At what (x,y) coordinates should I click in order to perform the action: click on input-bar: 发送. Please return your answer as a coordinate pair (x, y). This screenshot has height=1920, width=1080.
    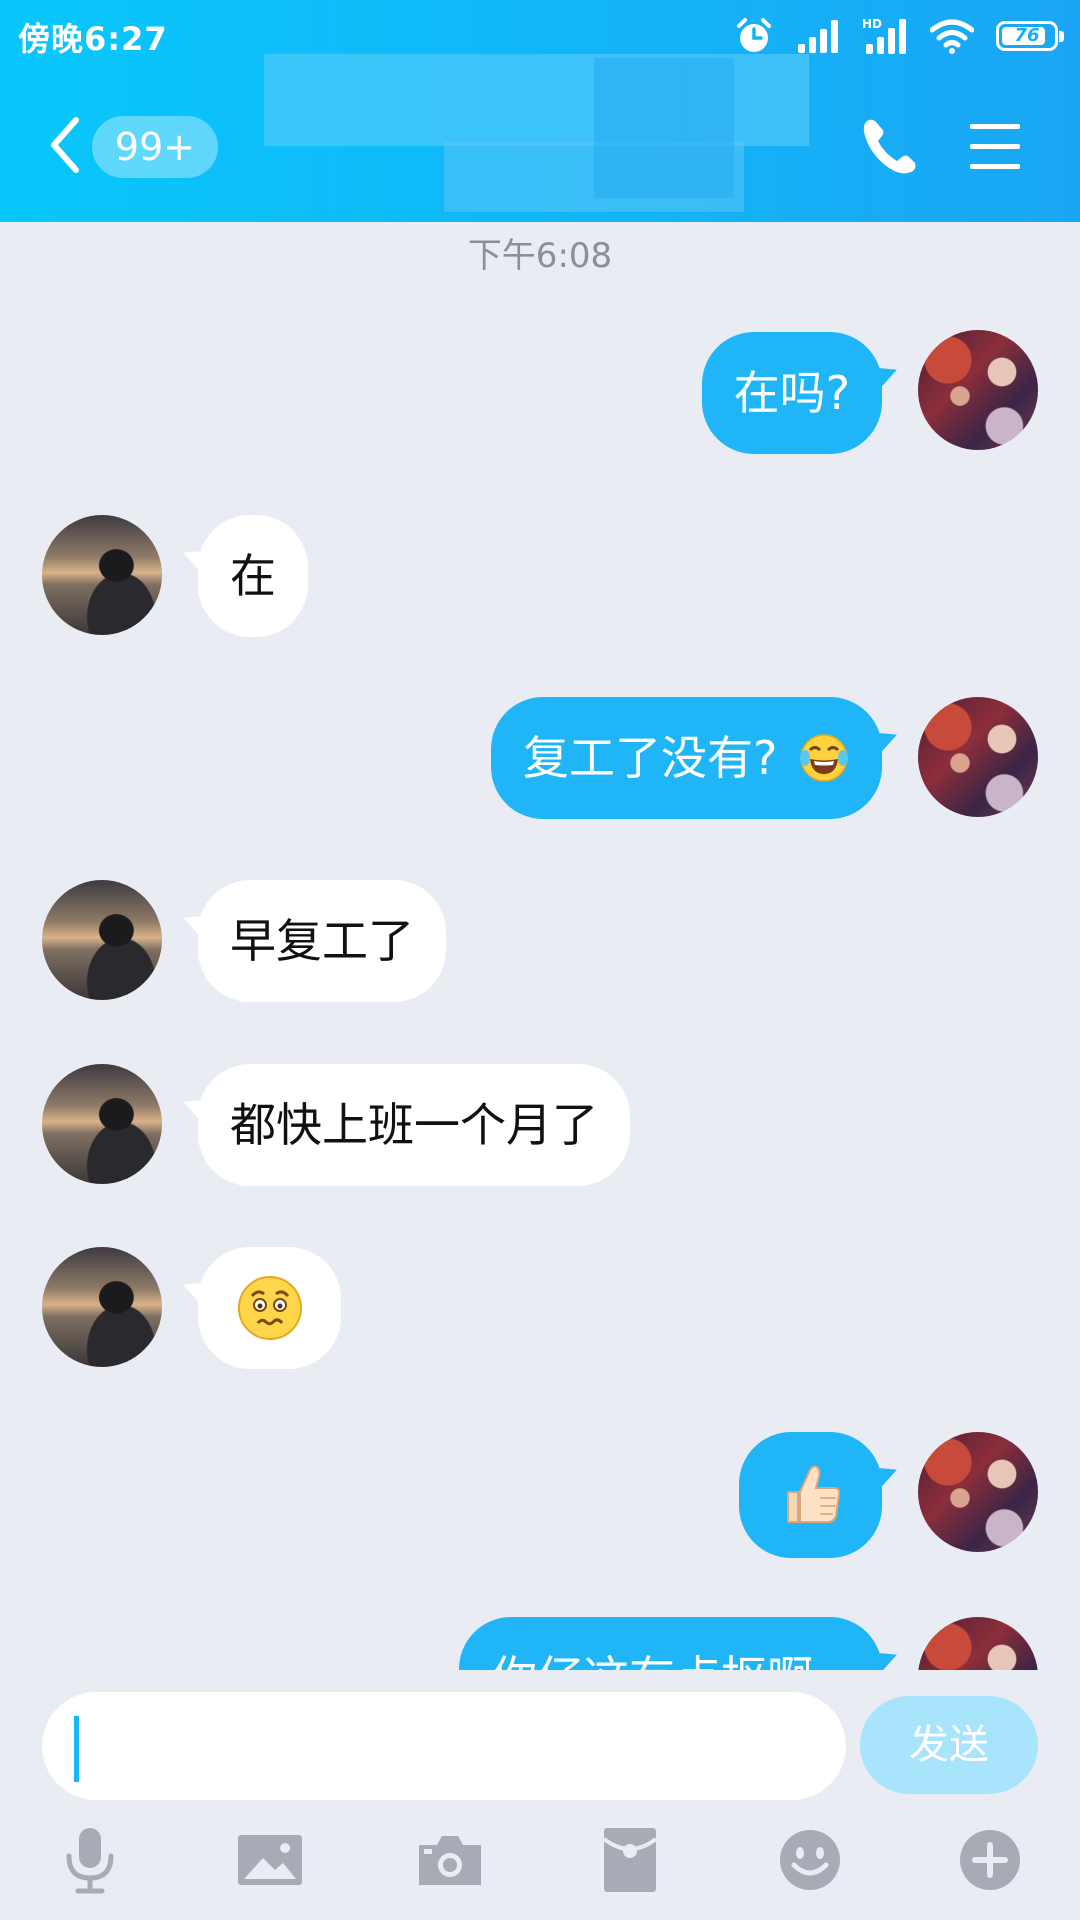
    Looking at the image, I should click on (540, 1795).